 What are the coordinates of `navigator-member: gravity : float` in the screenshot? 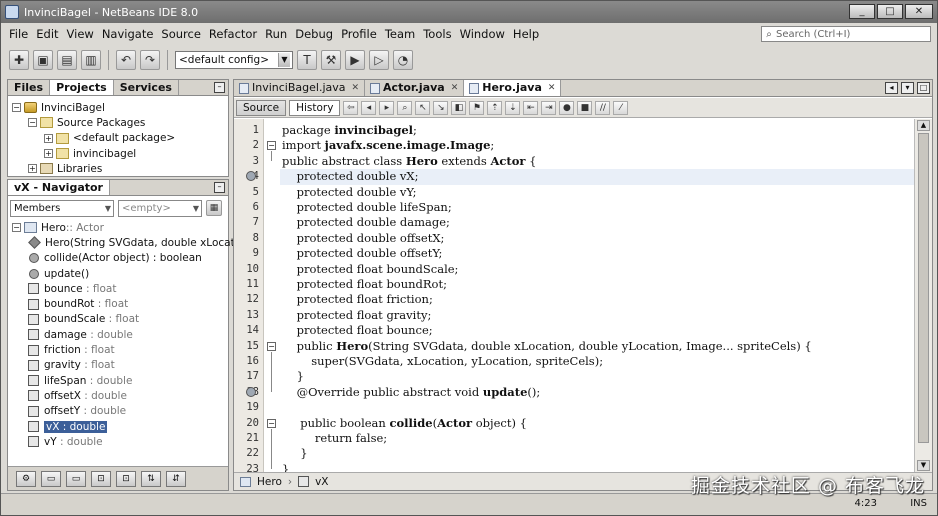 It's located at (118, 365).